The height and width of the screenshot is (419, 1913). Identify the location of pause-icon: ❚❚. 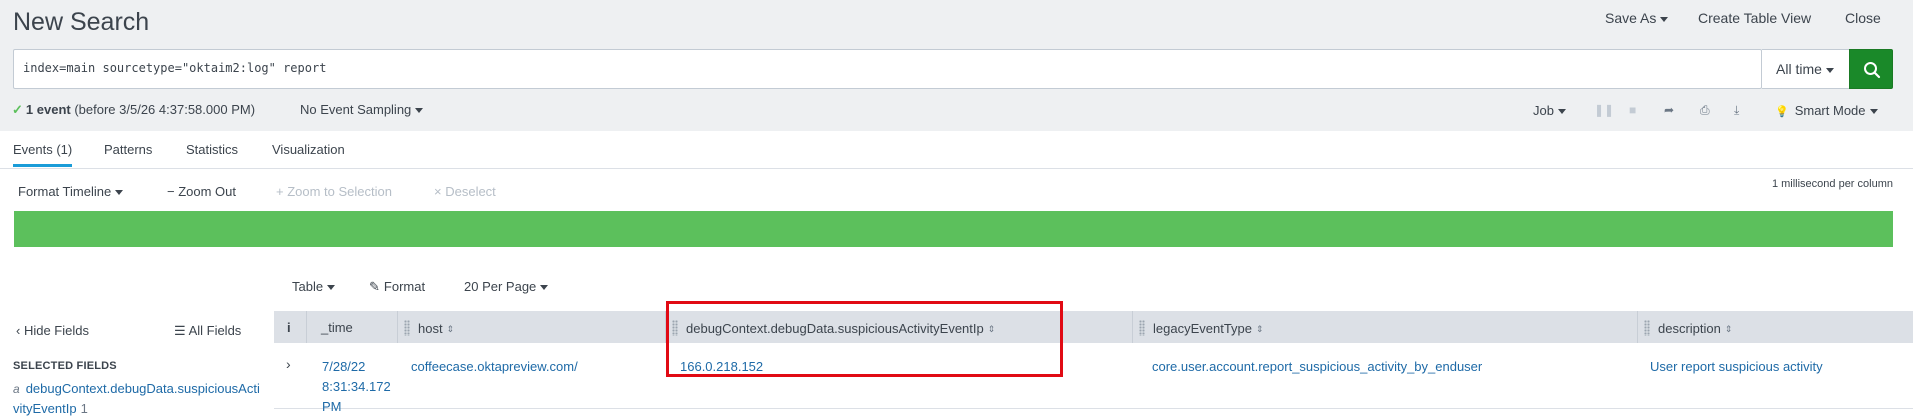
(1604, 110).